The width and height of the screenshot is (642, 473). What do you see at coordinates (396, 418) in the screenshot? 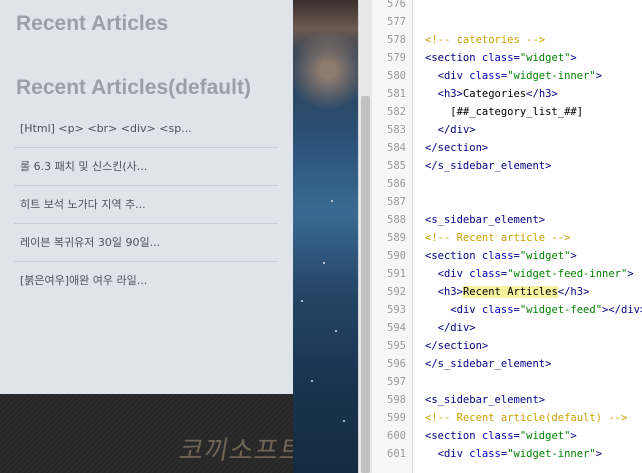
I see `line-number: 599` at bounding box center [396, 418].